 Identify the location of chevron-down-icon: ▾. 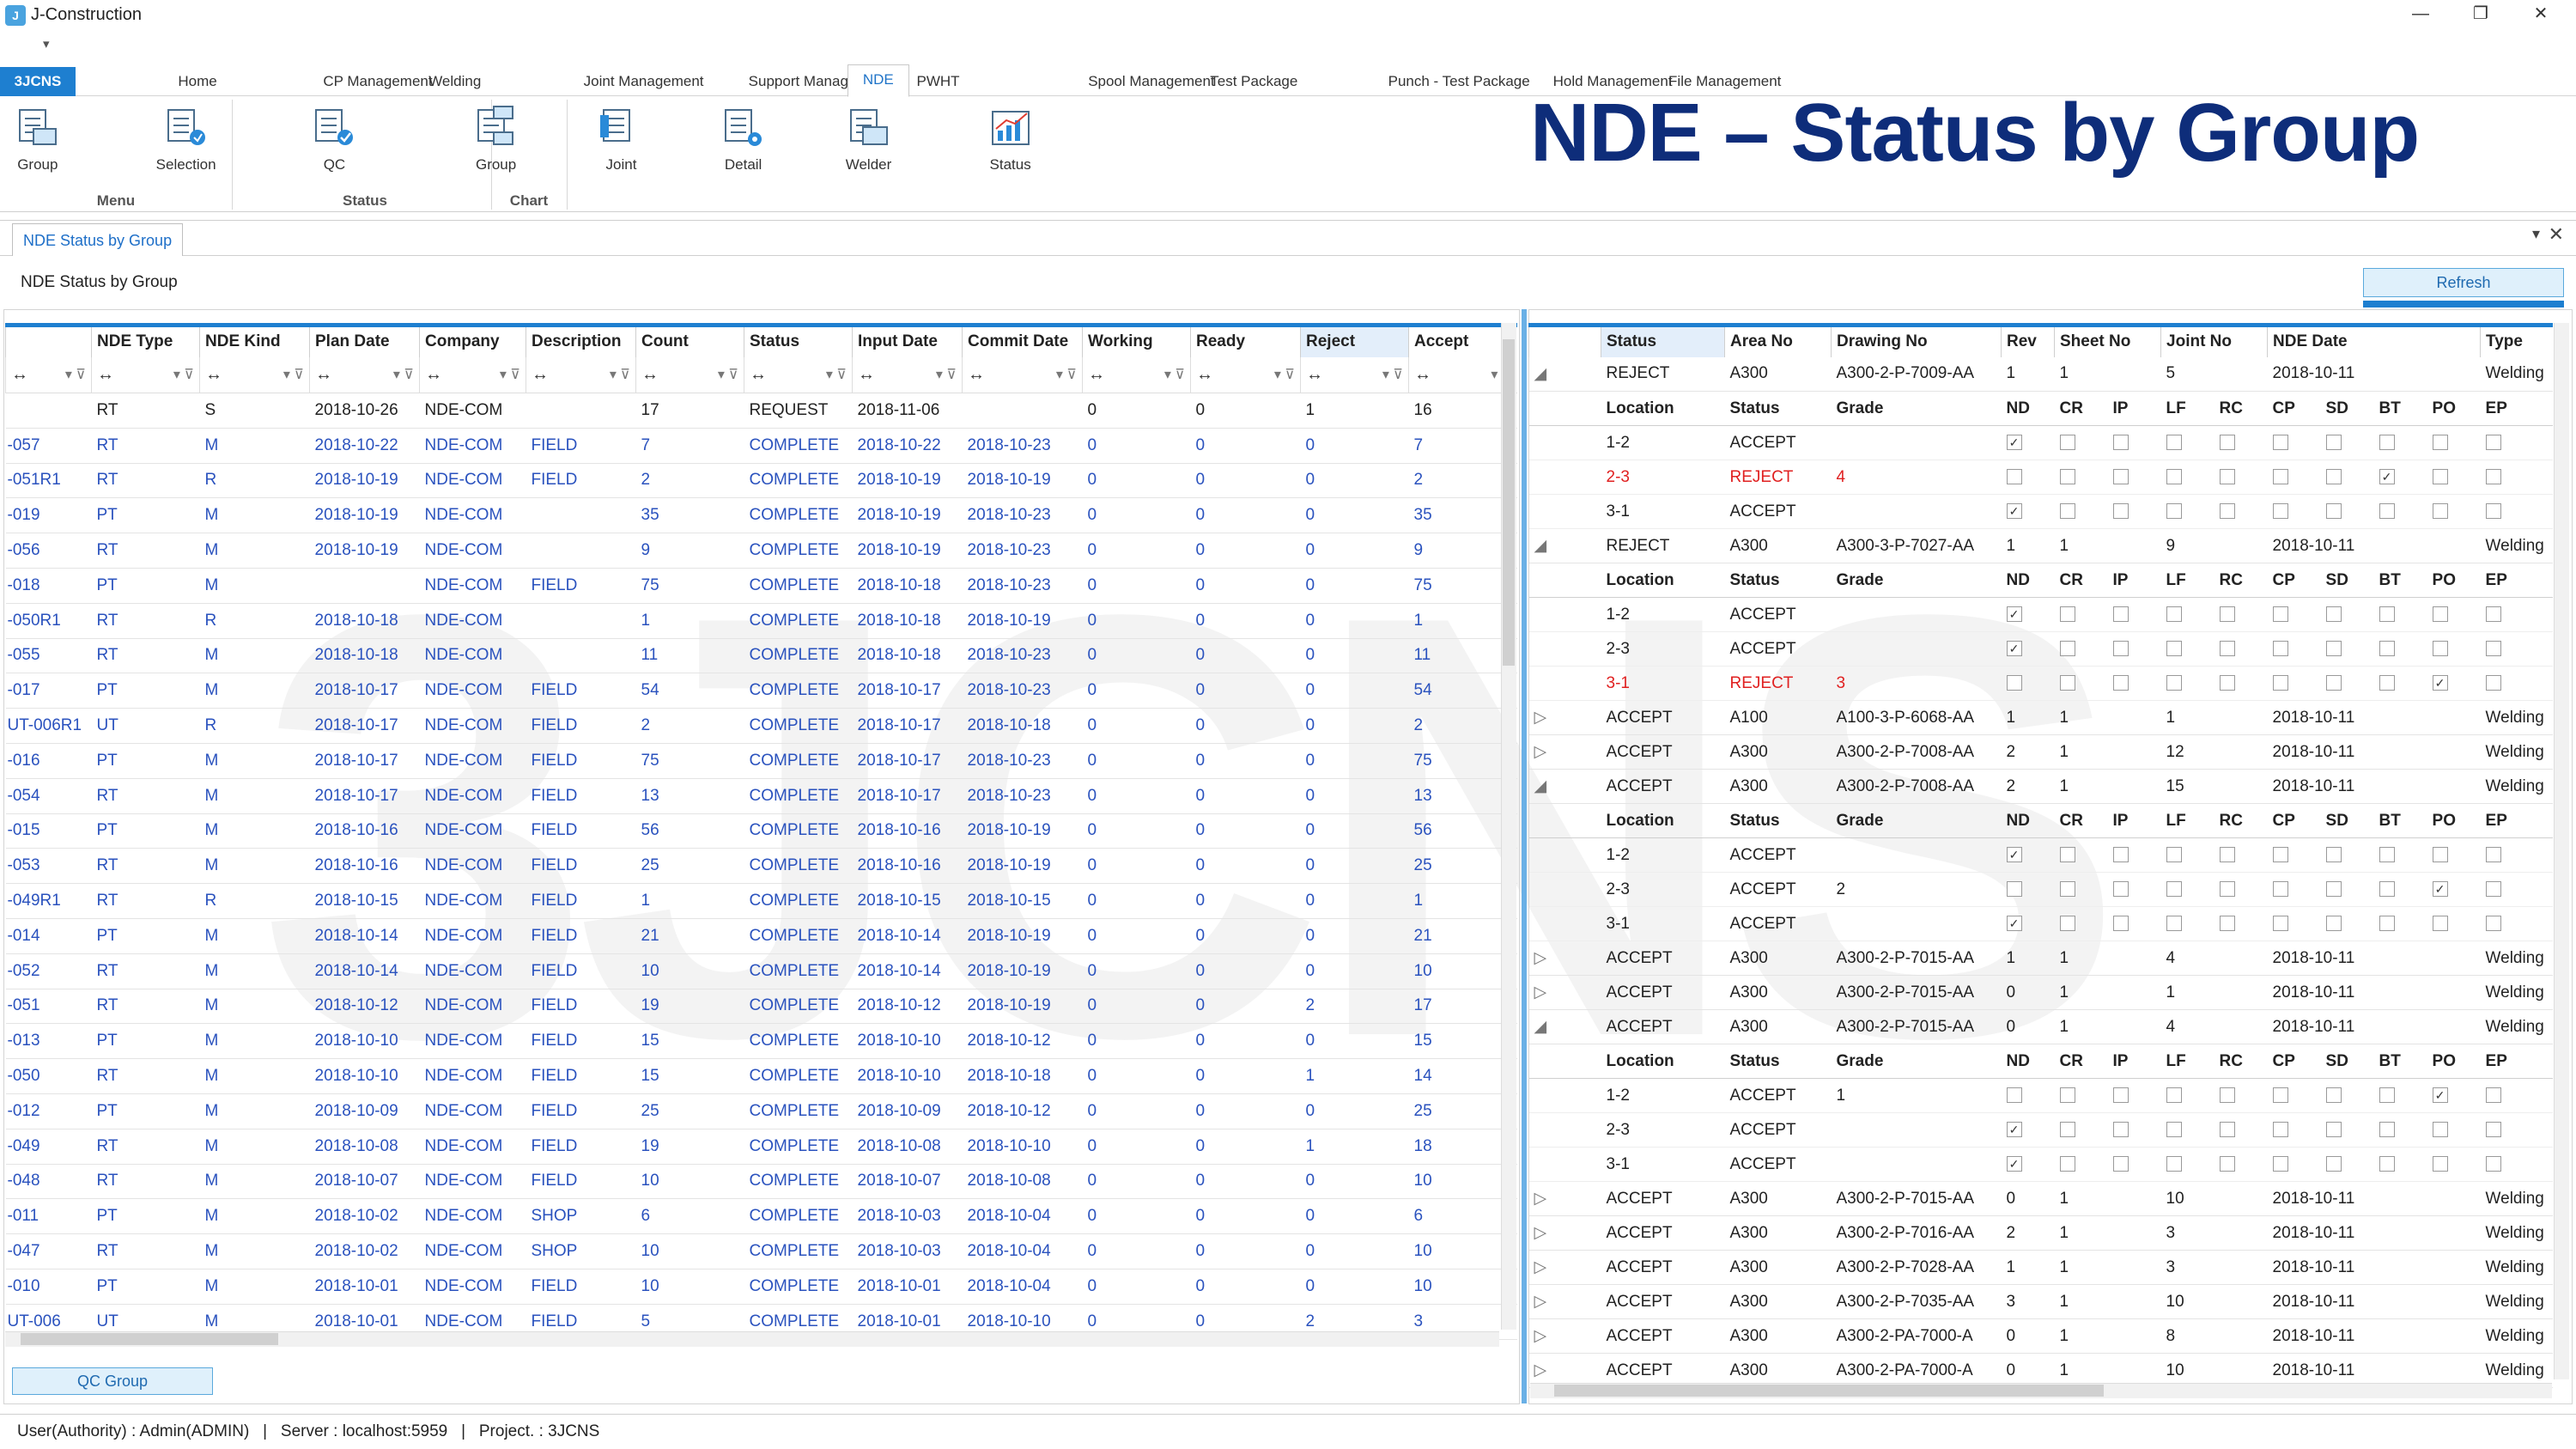
(2536, 234).